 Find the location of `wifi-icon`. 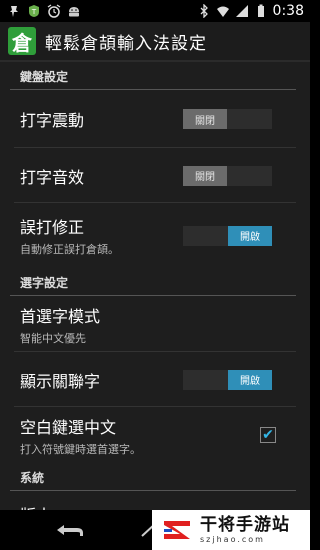

wifi-icon is located at coordinates (222, 11).